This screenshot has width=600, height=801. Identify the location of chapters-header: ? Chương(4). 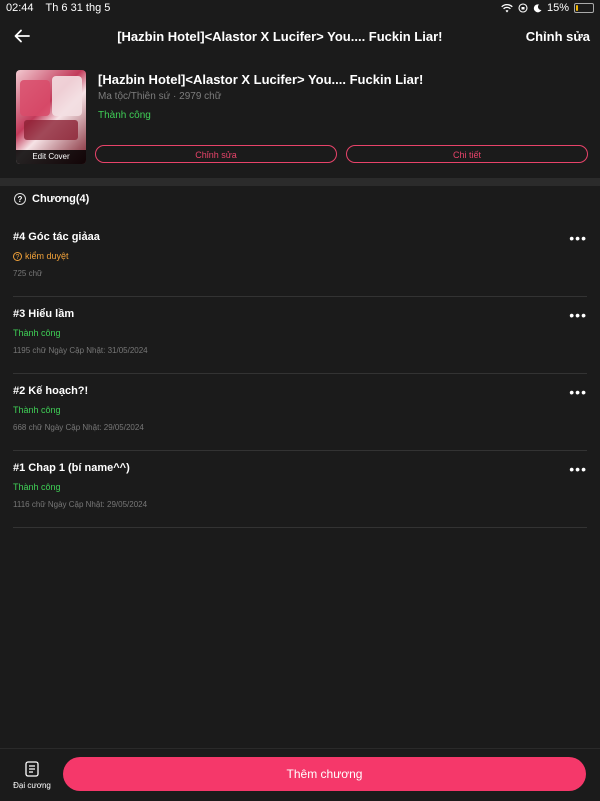
(51, 199).